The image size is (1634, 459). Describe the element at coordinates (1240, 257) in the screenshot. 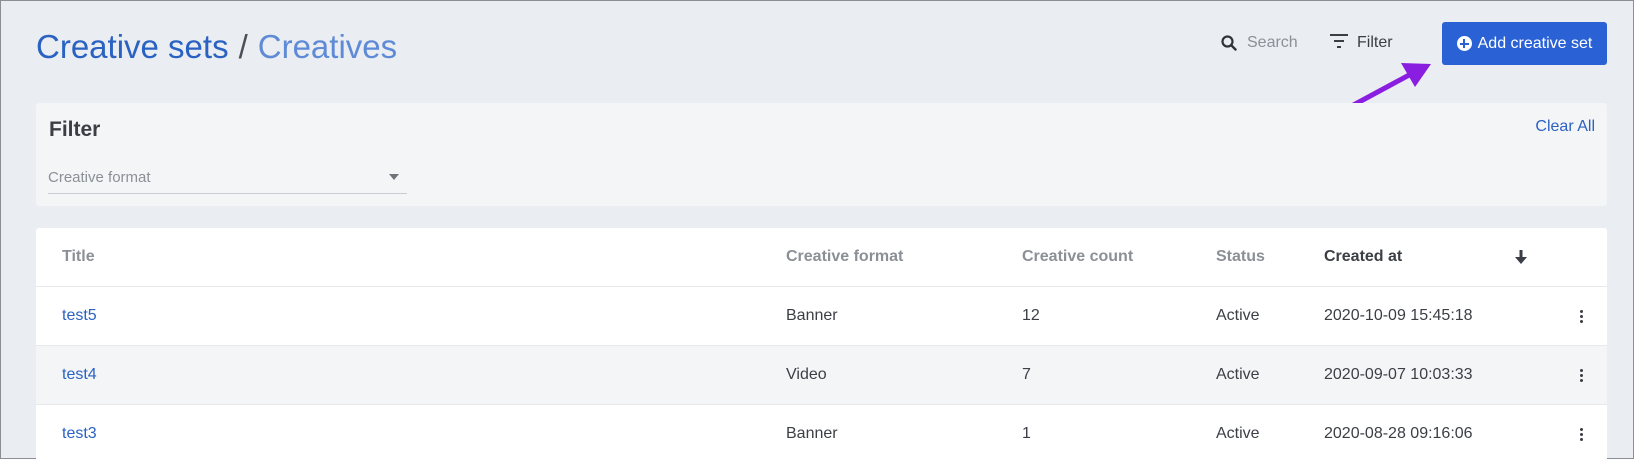

I see `column-header-status: Status` at that location.